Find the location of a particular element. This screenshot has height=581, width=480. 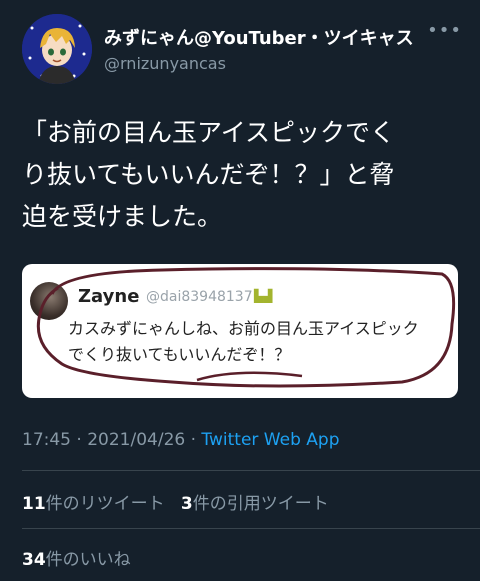

tweet-source-link: Twitter Web App is located at coordinates (270, 440).